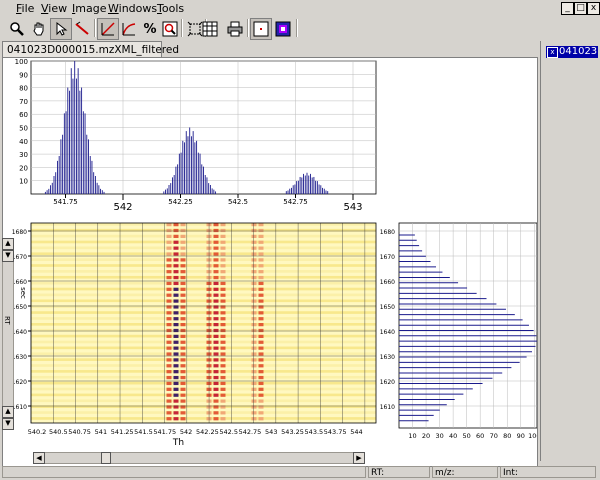  I want to click on scroll-down-button-2: ▼, so click(8, 424).